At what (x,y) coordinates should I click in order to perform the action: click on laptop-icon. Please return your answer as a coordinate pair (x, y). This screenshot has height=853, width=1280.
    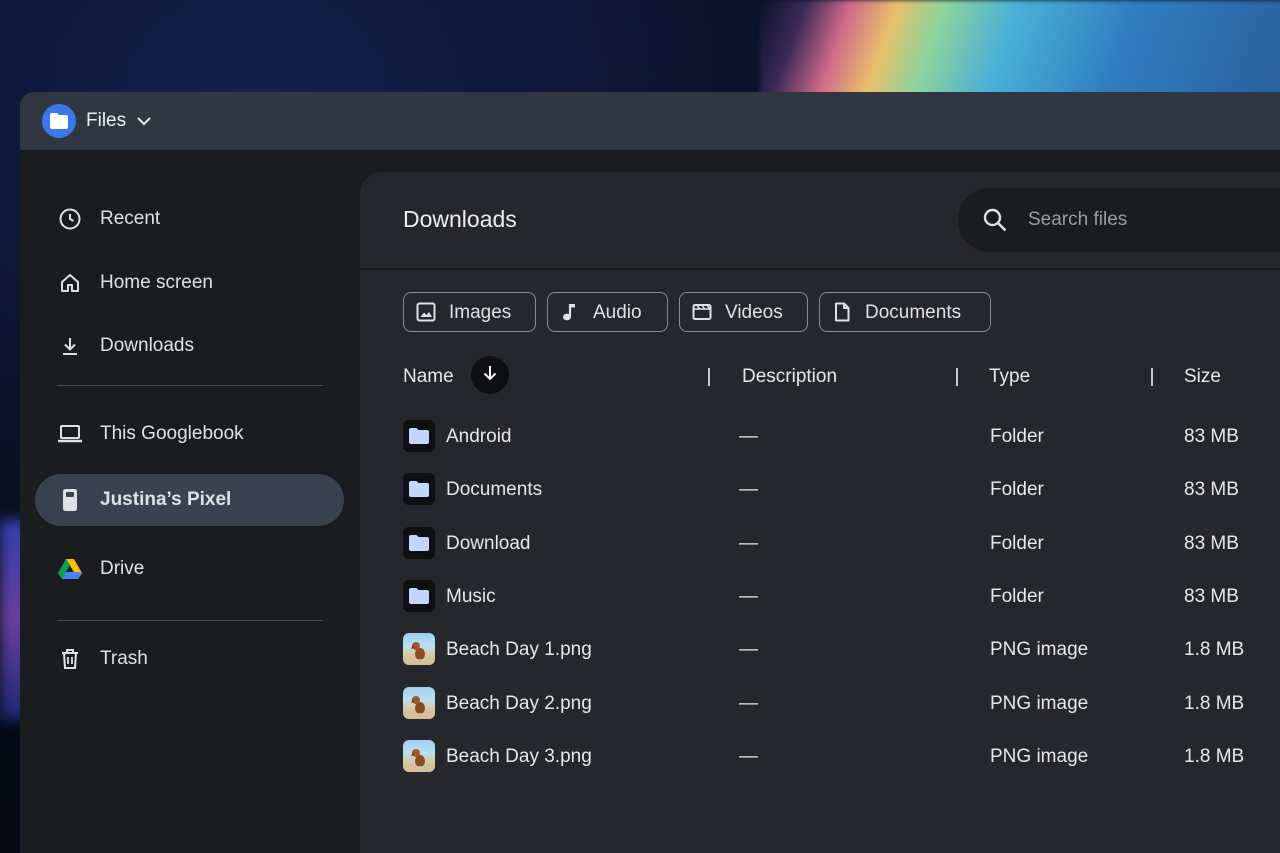
    Looking at the image, I should click on (70, 434).